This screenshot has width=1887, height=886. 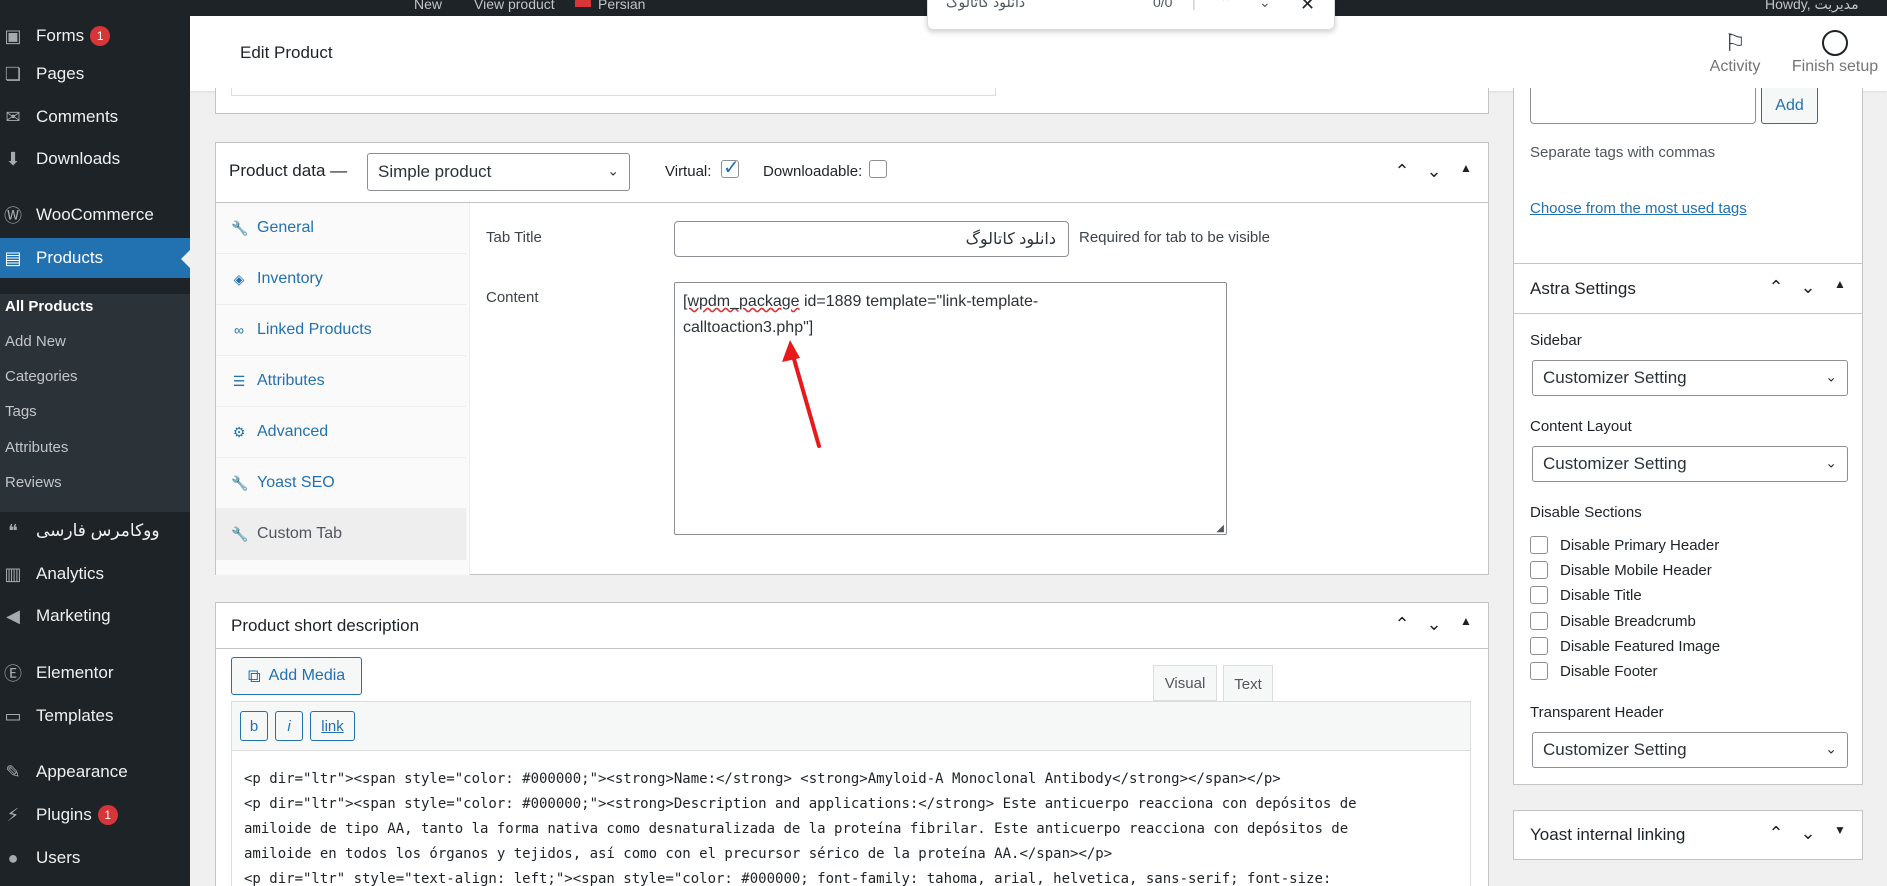 I want to click on sidebar-item-label: WooCommerce, so click(x=95, y=214).